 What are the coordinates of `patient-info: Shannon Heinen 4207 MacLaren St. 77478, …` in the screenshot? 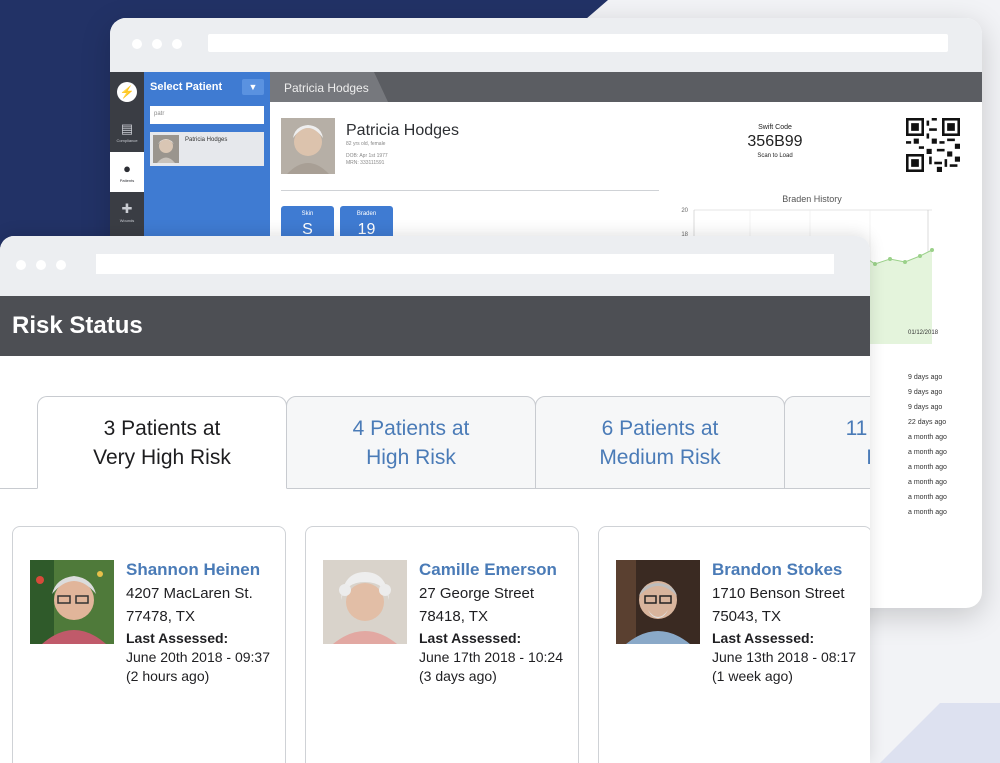 It's located at (198, 622).